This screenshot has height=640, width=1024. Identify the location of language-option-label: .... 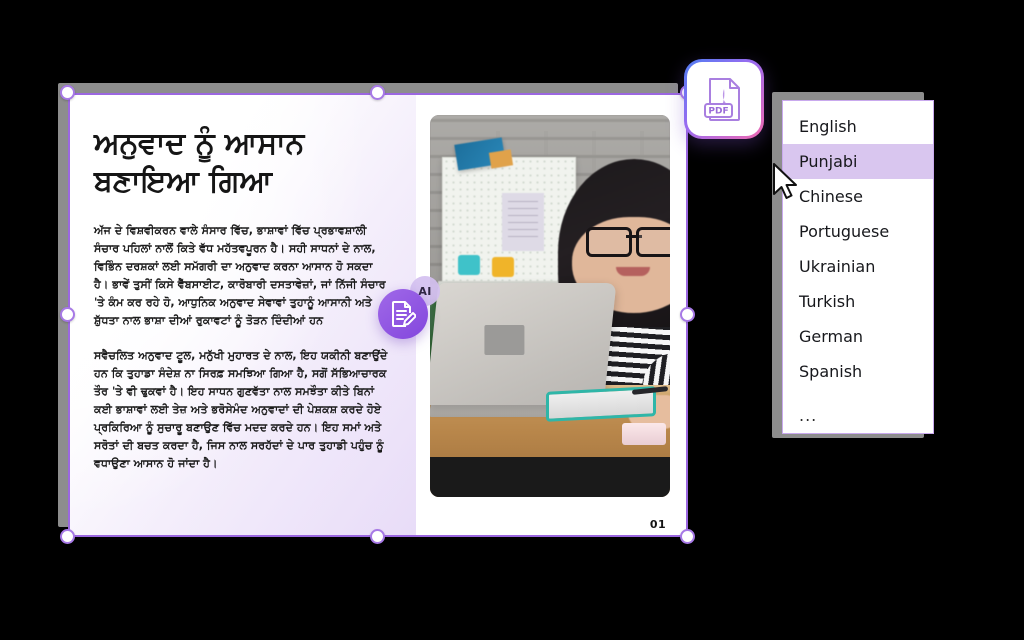
(808, 415).